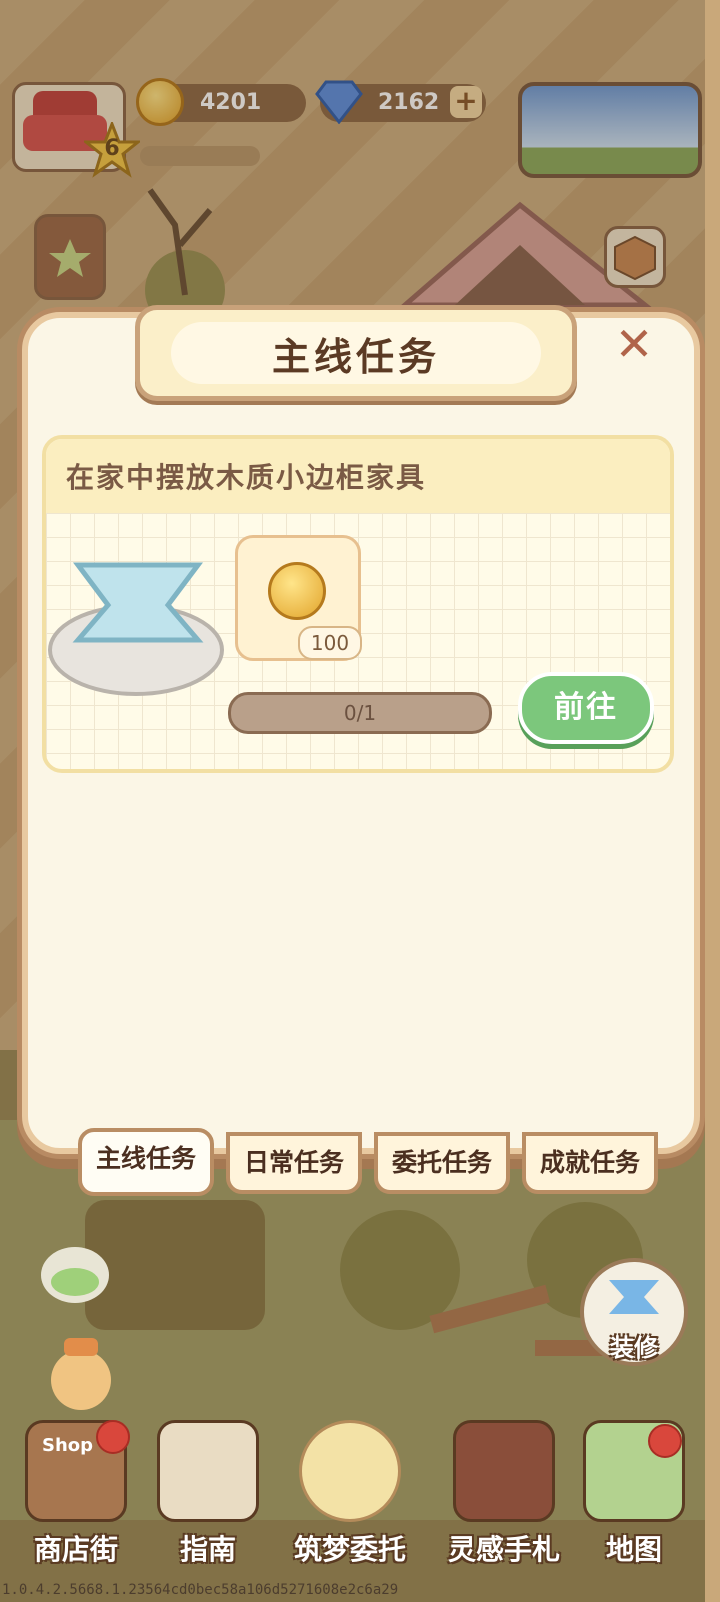 This screenshot has height=1602, width=720. I want to click on nav-map-label: 地图, so click(633, 1549).